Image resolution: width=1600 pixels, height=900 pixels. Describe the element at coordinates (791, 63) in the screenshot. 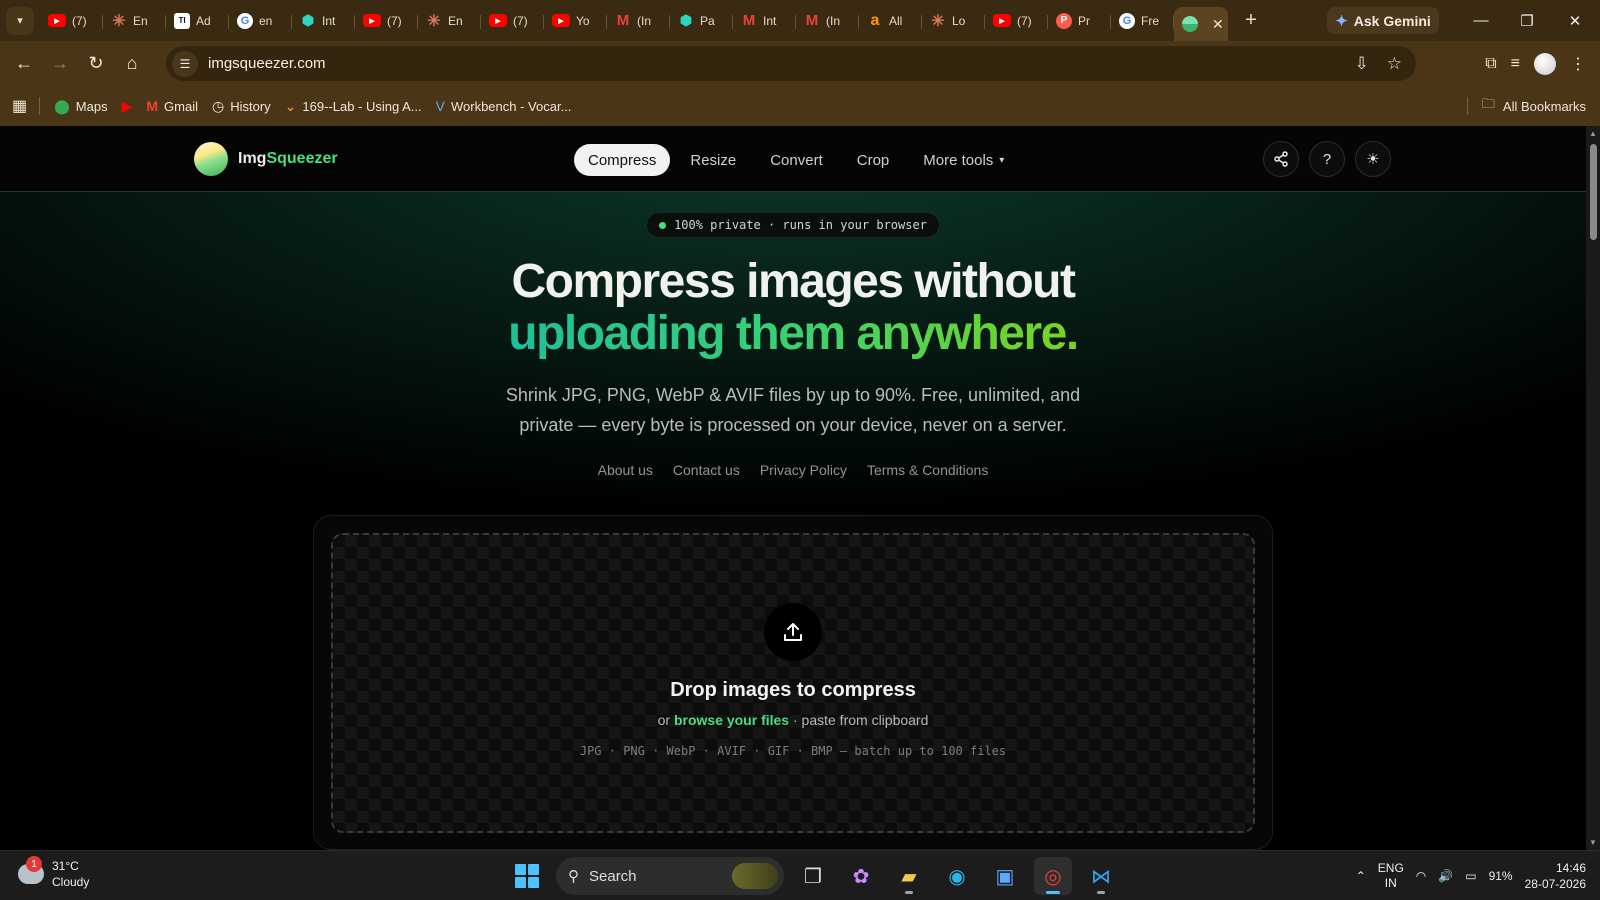

I see `address-bar: ☰ imgsqueezer.com ⇩ ☆` at that location.